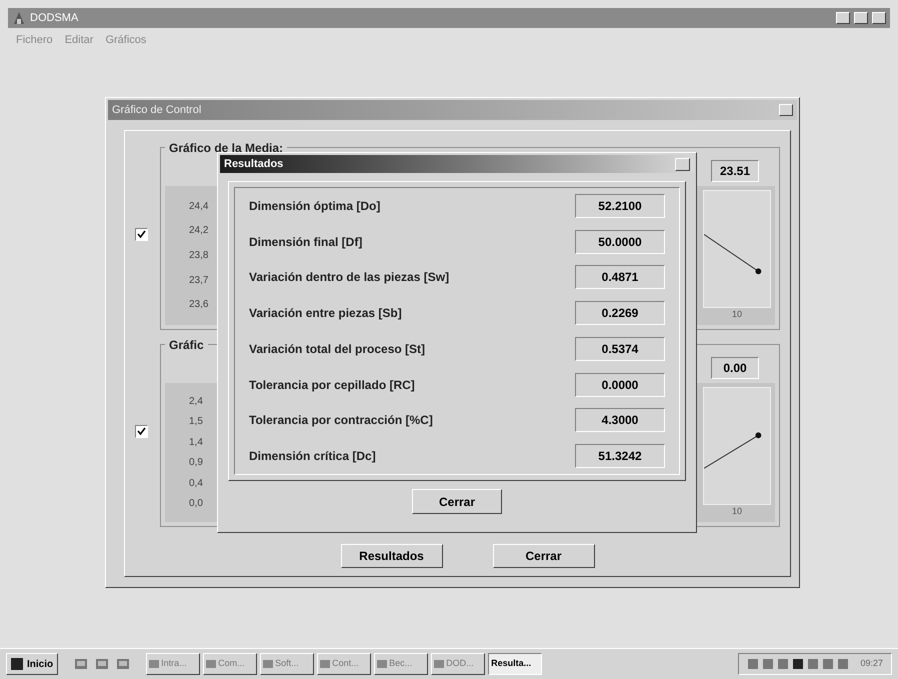 The height and width of the screenshot is (679, 898). I want to click on axis-label: 0,4, so click(196, 483).